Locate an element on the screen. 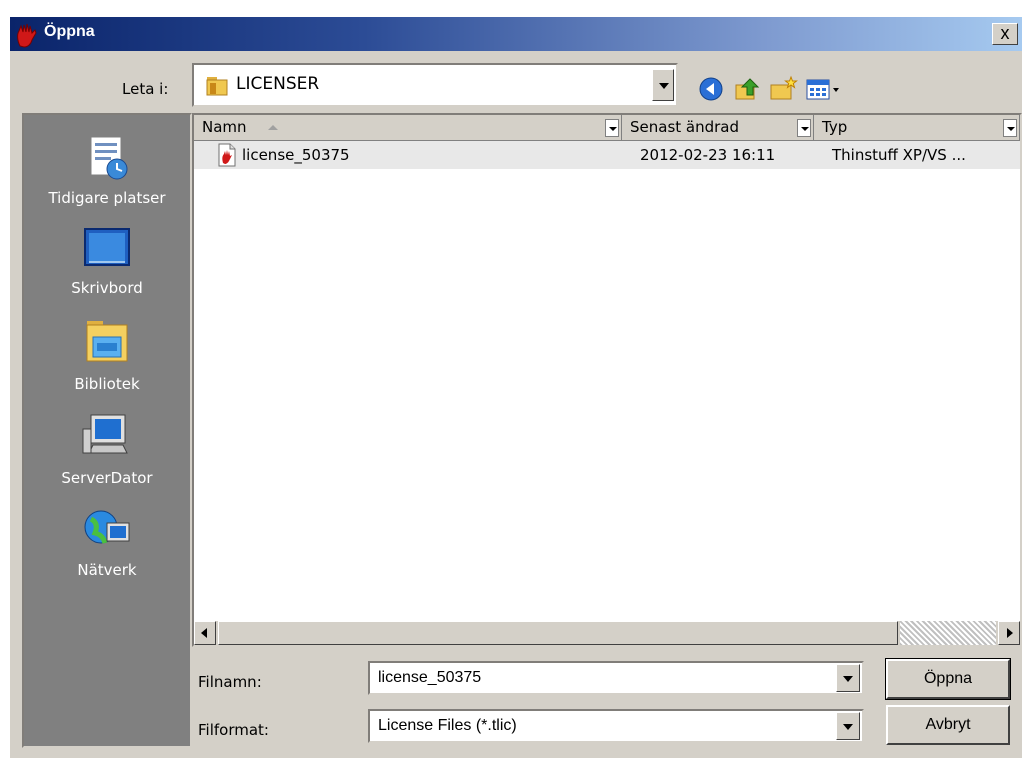 The image size is (1024, 758). place-desktop: Skrivbord is located at coordinates (107, 261).